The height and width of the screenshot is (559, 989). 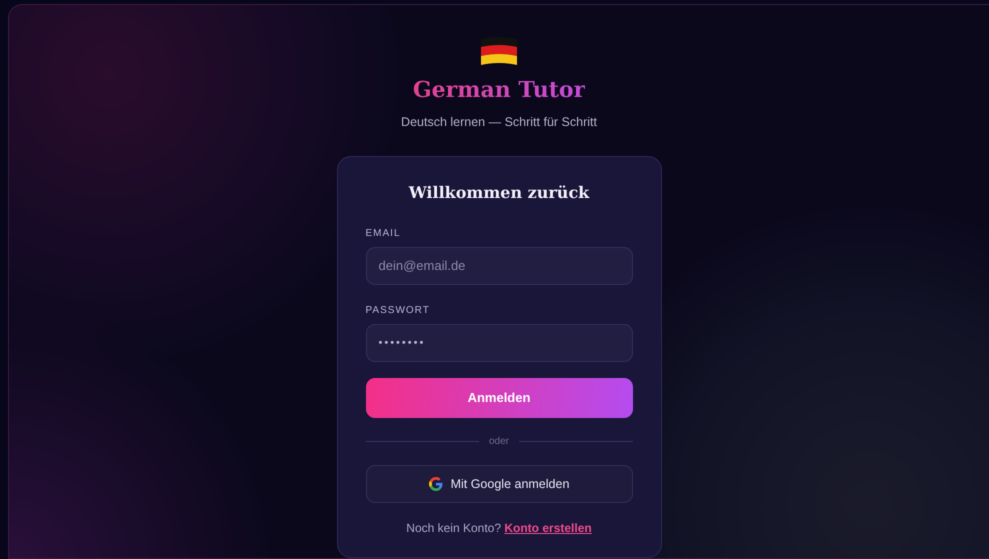 What do you see at coordinates (499, 265) in the screenshot?
I see `email-field: dein@email.de` at bounding box center [499, 265].